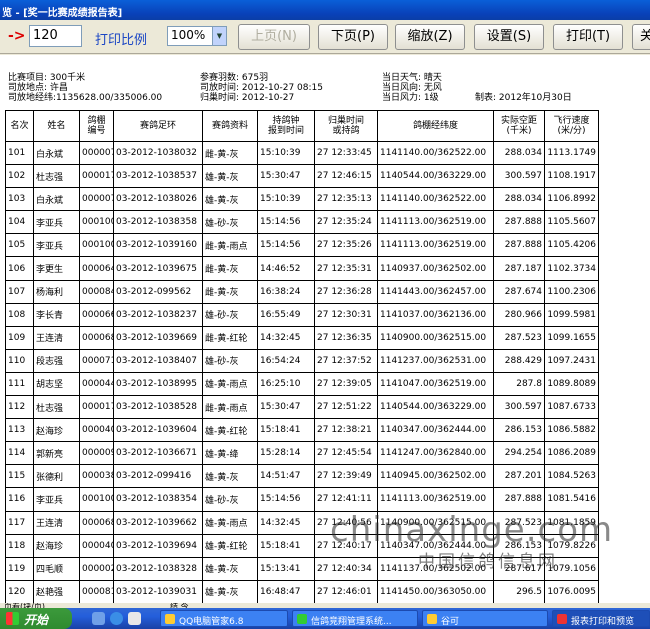 This screenshot has width=650, height=629. What do you see at coordinates (158, 360) in the screenshot?
I see `table-cell: 03-2012-1038407` at bounding box center [158, 360].